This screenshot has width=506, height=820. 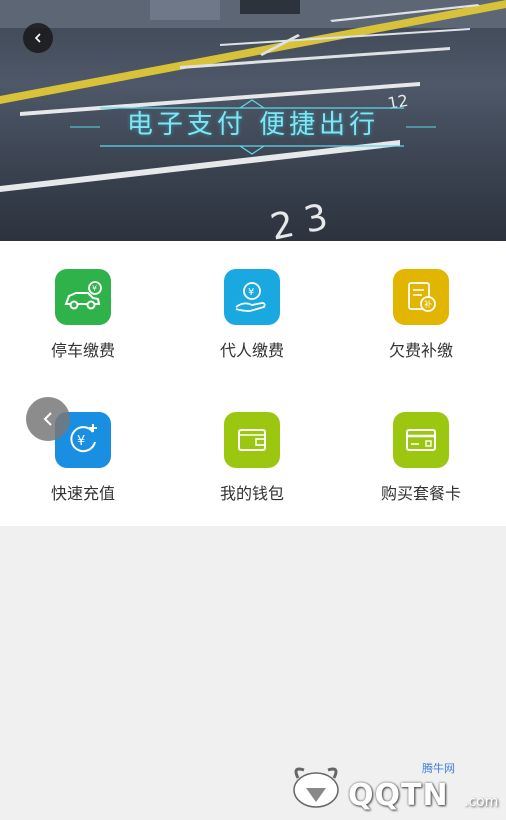 What do you see at coordinates (251, 493) in the screenshot?
I see `service-label: 我的钱包` at bounding box center [251, 493].